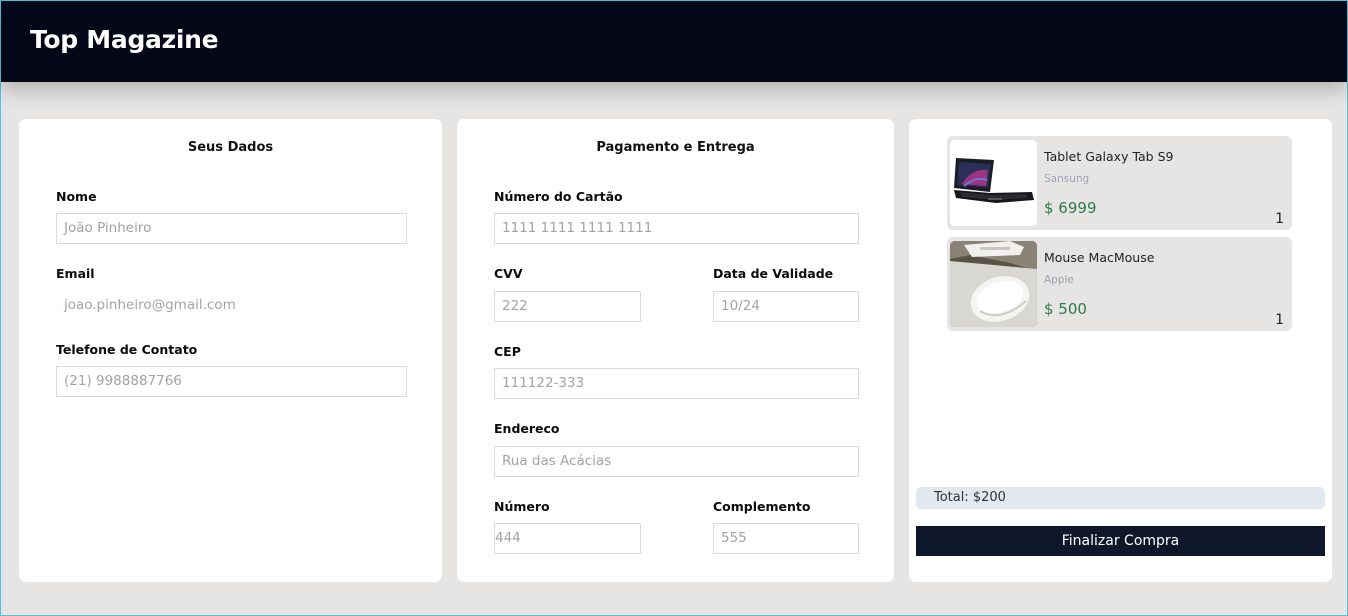  Describe the element at coordinates (674, 41) in the screenshot. I see `app-header: Top Magazine` at that location.